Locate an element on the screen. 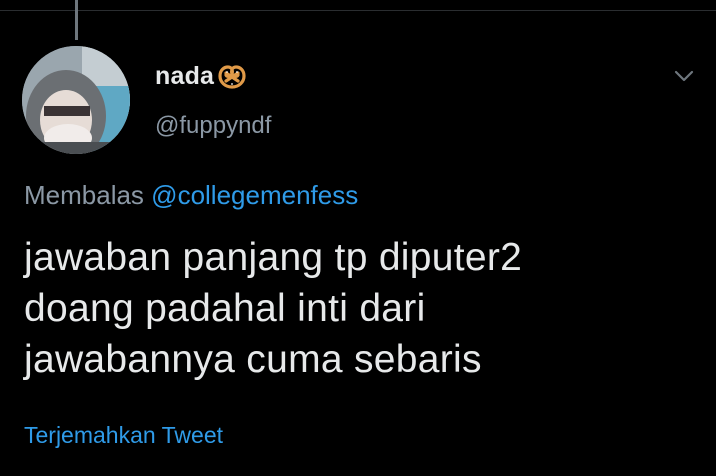  tweet-text-line: jawabannya cuma sebaris is located at coordinates (253, 359).